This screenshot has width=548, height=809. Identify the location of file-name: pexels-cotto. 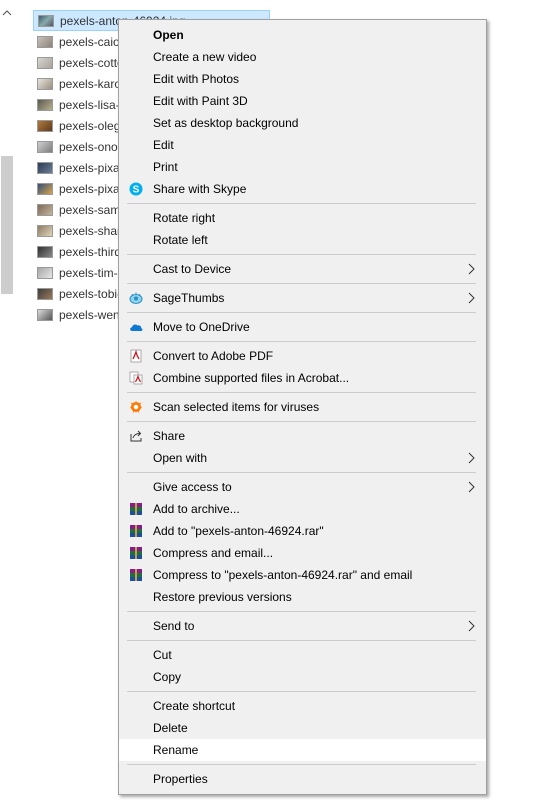
(91, 62).